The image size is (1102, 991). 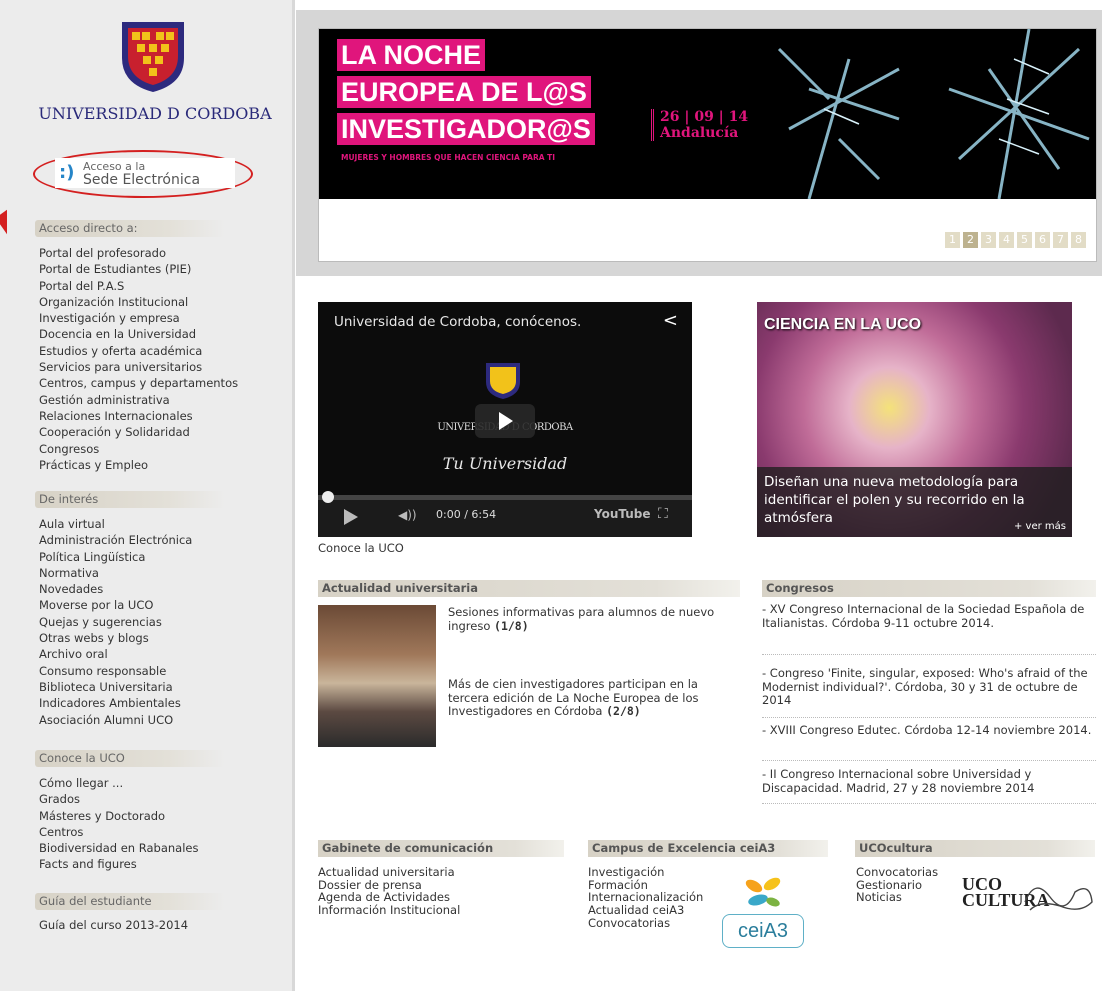 What do you see at coordinates (164, 687) in the screenshot?
I see `sidebar-link: Biblioteca Universitaria` at bounding box center [164, 687].